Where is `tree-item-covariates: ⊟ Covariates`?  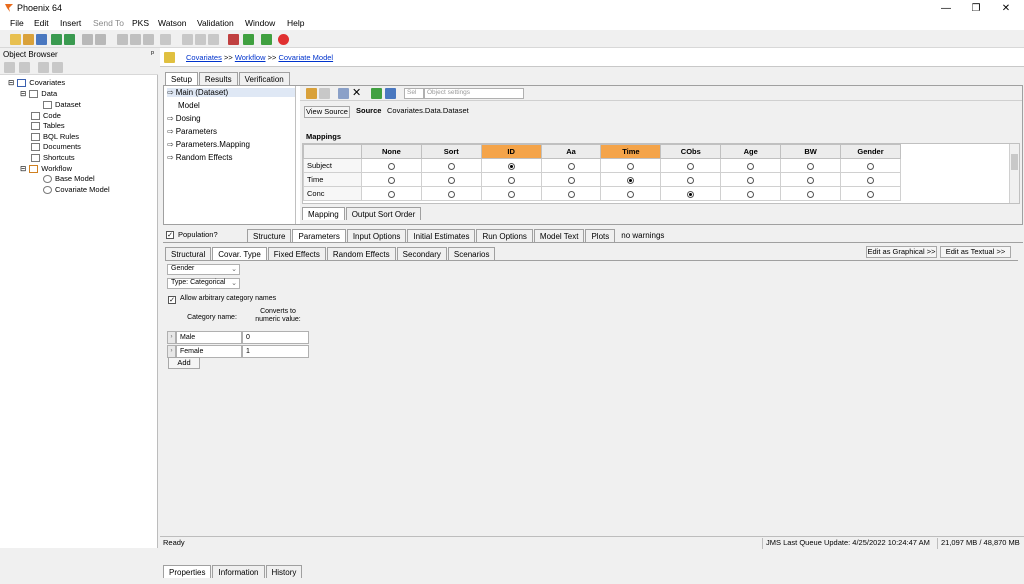
tree-item-covariates: ⊟ Covariates is located at coordinates (36, 82).